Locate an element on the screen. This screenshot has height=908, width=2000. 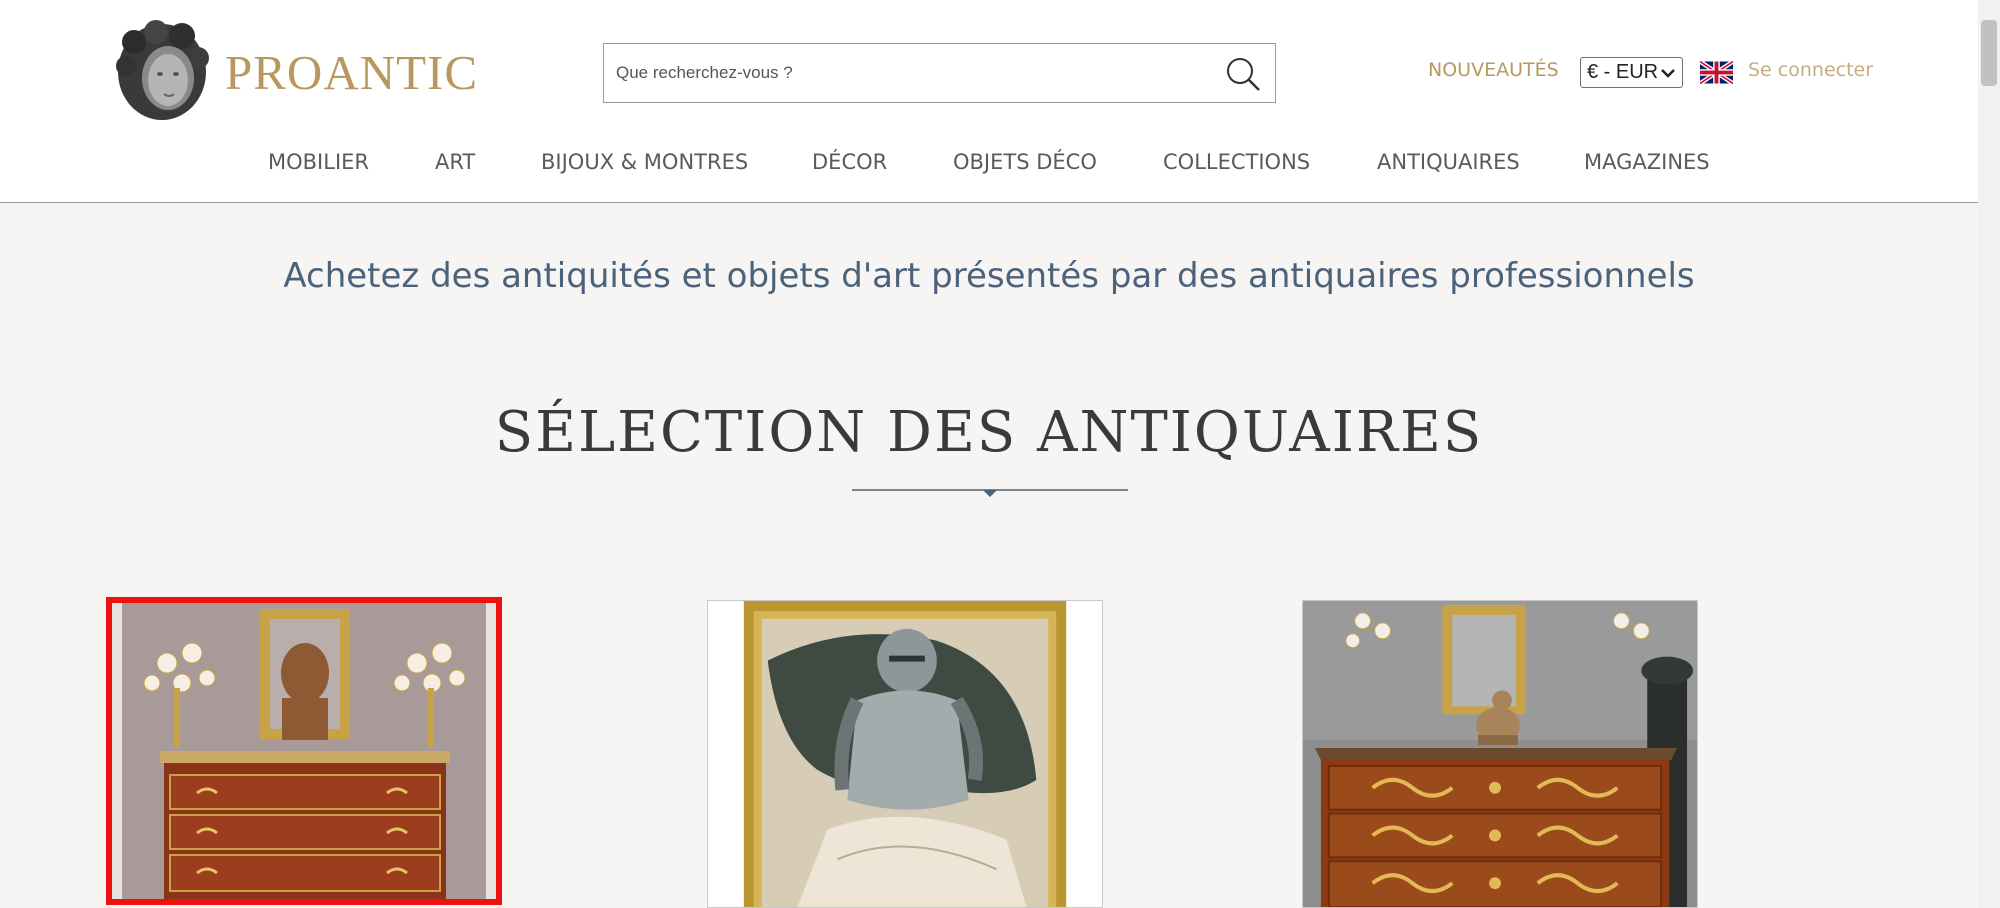
nav-item-collections: COLLECTIONS is located at coordinates (1236, 162).